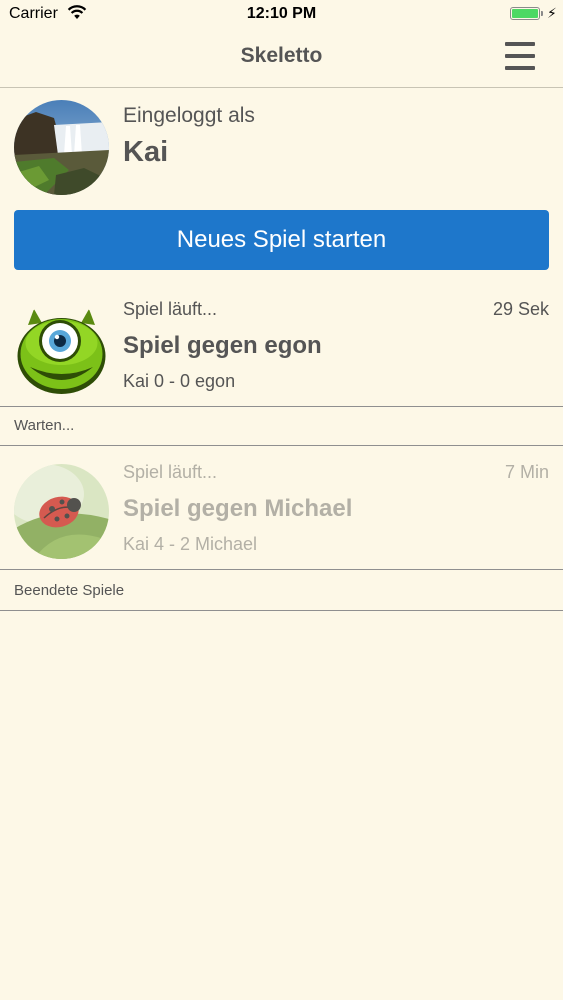 The image size is (563, 1000). Describe the element at coordinates (281, 55) in the screenshot. I see `page-title: Skeletto` at that location.